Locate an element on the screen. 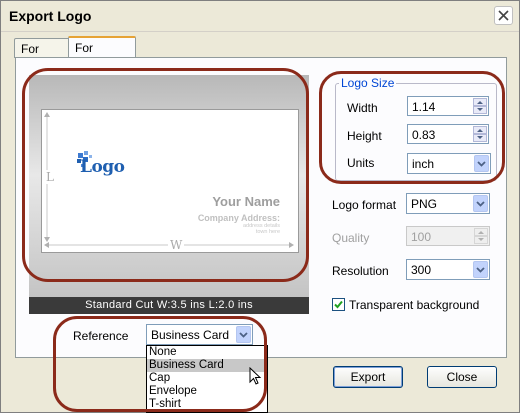 The image size is (520, 413). transparent-background-label: Transparent background is located at coordinates (414, 305).